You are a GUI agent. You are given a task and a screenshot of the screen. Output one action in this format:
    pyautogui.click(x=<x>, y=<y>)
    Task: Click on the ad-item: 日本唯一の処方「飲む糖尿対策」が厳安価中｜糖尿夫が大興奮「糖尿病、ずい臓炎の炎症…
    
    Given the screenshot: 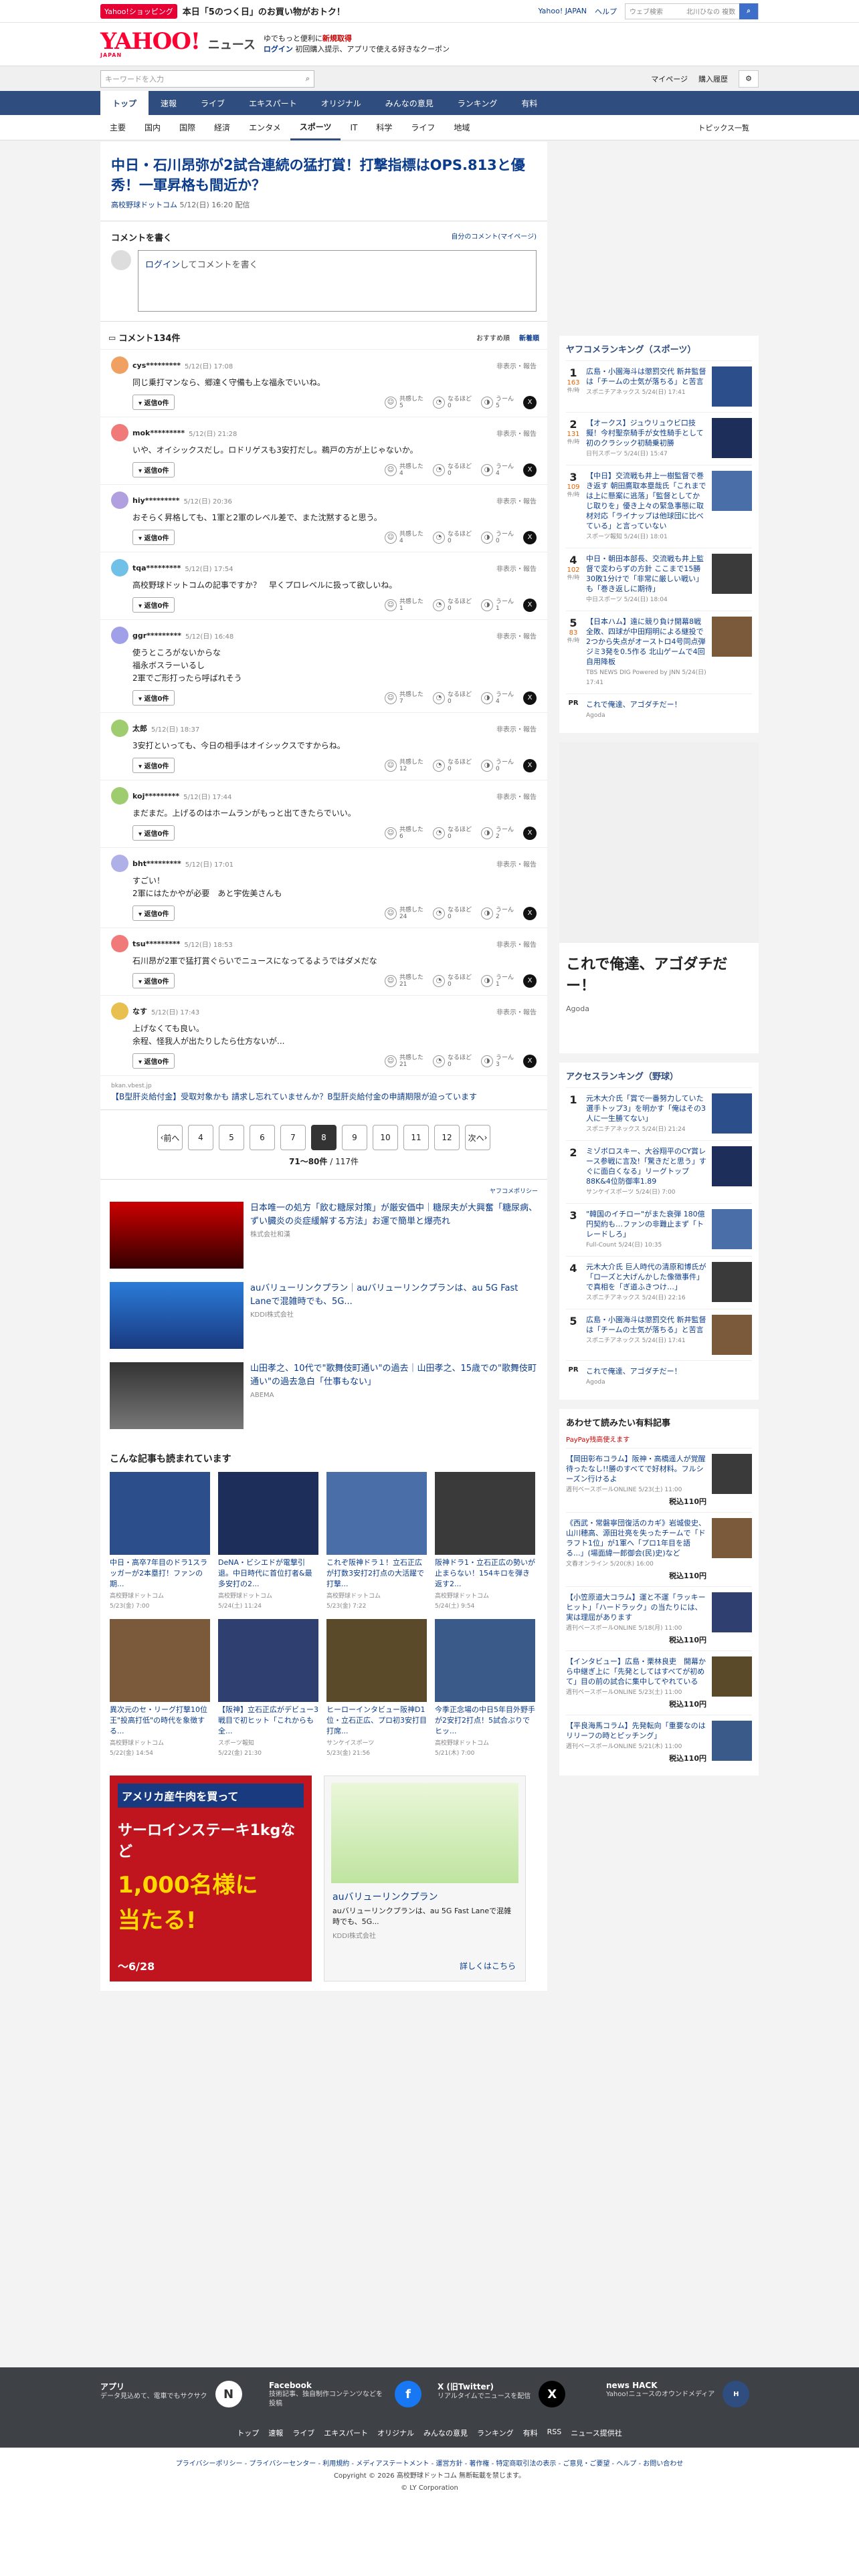 What is the action you would take?
    pyautogui.click(x=324, y=1235)
    